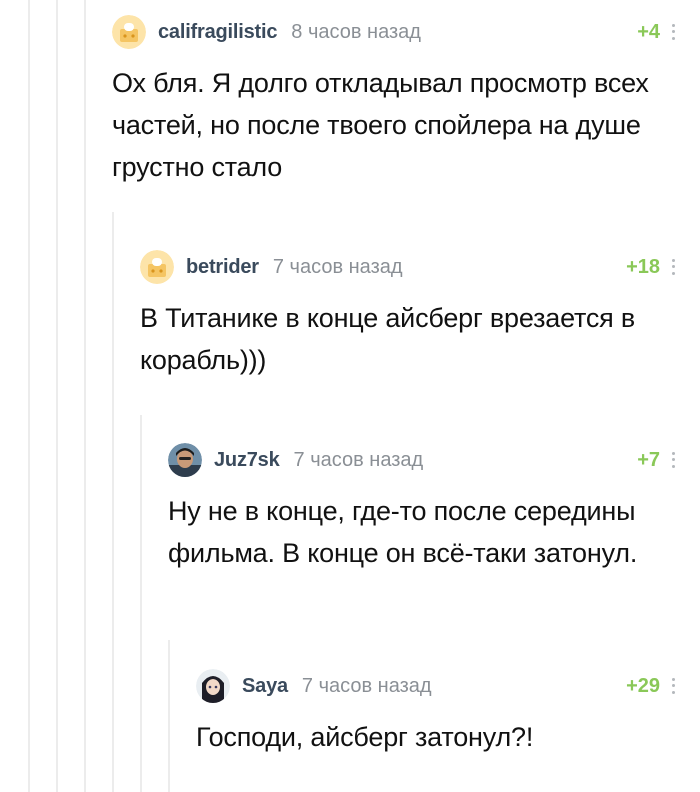 This screenshot has width=700, height=792. I want to click on username: Juz7sk, so click(247, 460).